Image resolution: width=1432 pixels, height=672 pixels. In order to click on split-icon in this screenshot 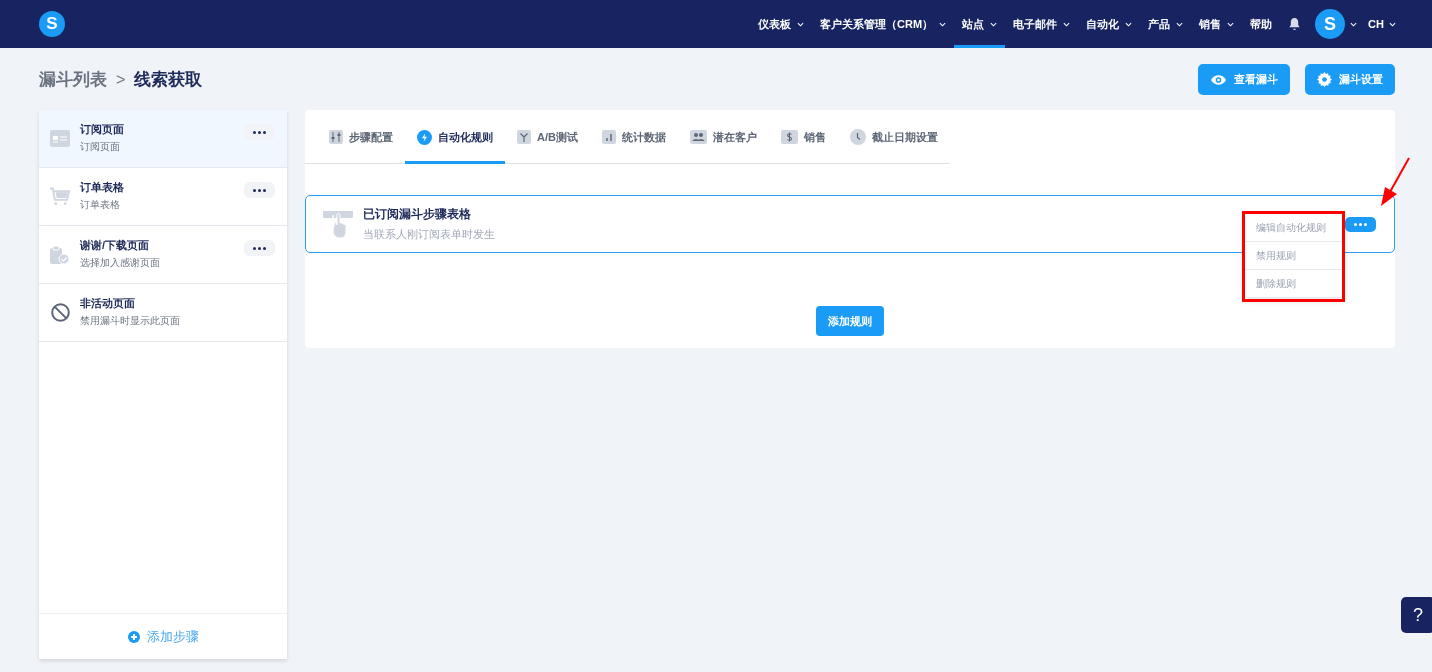, I will do `click(524, 137)`.